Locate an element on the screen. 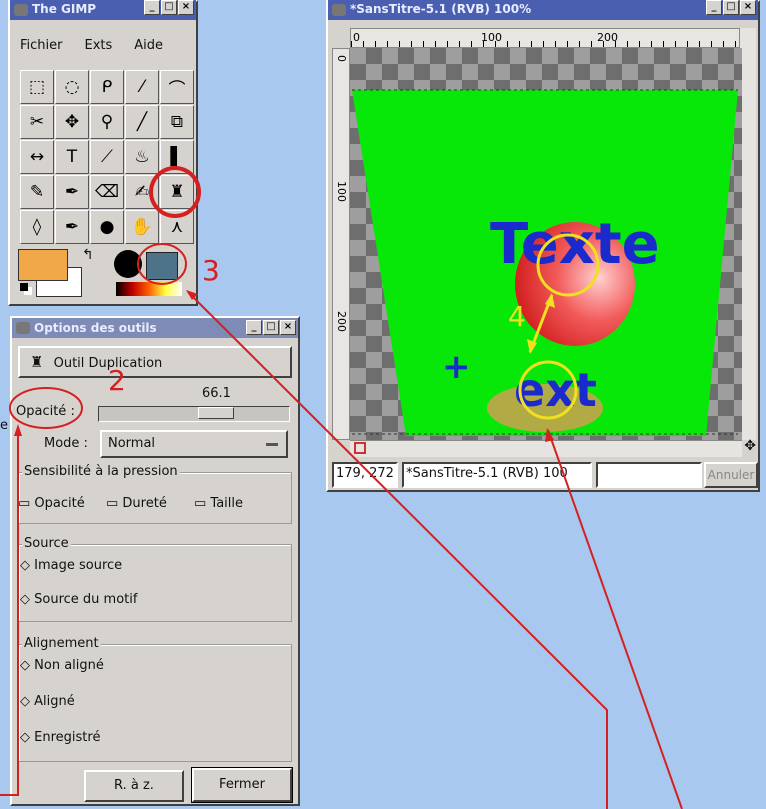  color-picker-icon: ⟋ is located at coordinates (107, 157).